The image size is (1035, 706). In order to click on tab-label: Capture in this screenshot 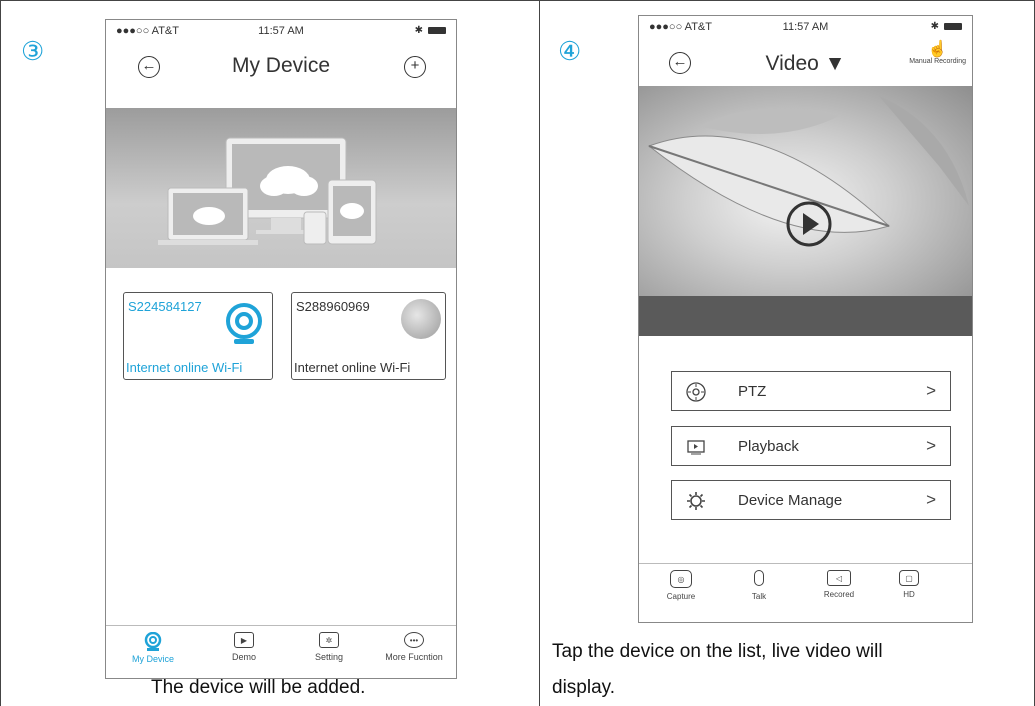, I will do `click(681, 596)`.